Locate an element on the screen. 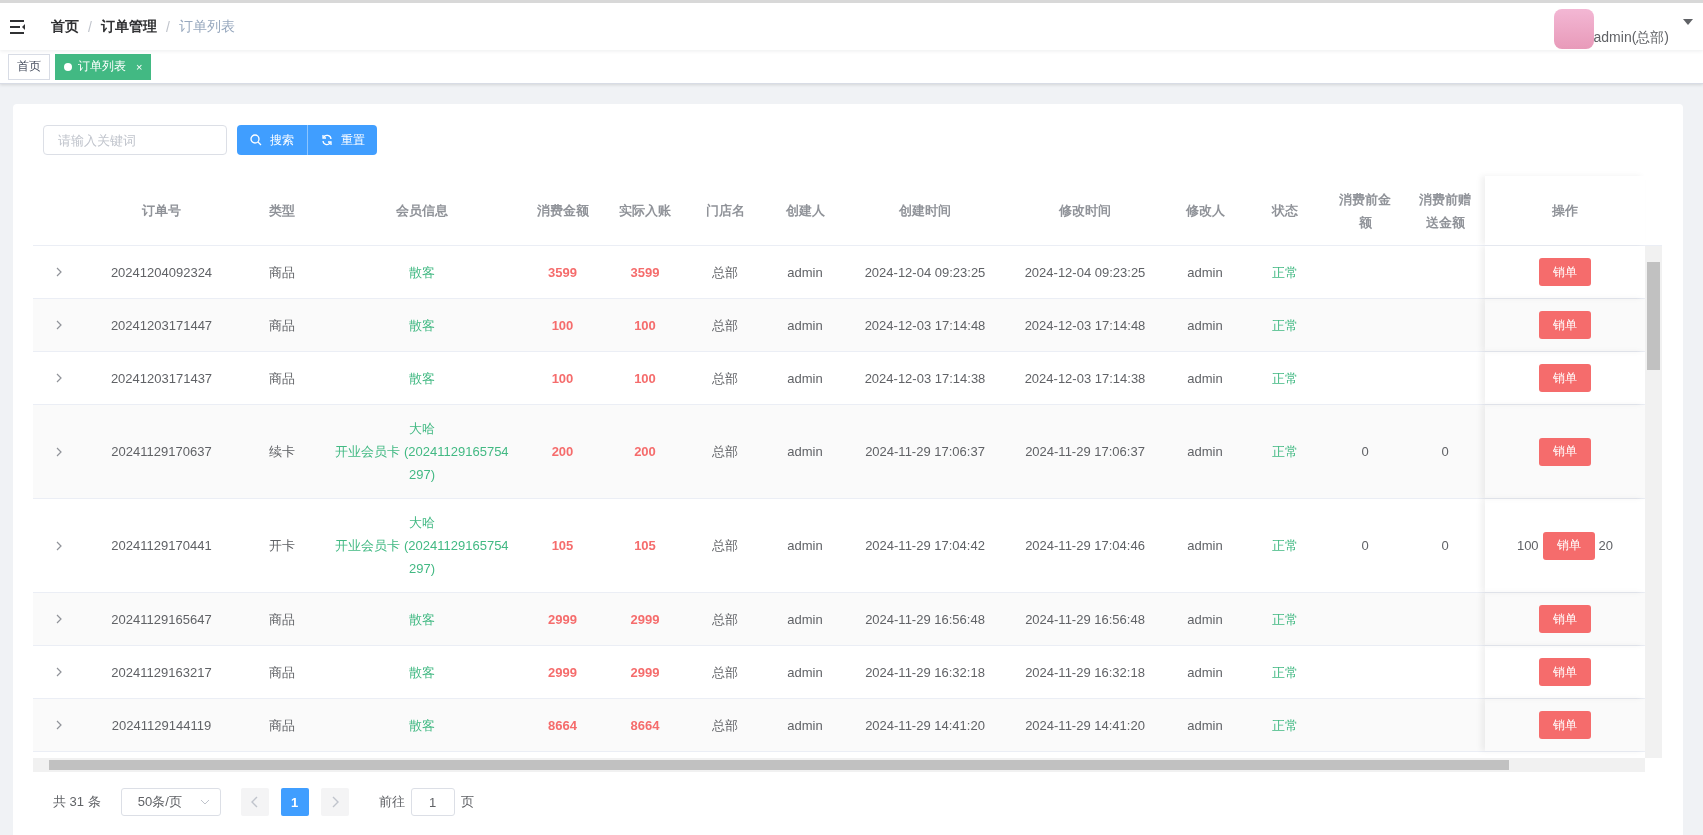 Image resolution: width=1703 pixels, height=835 pixels. column-header: 消费前金额 is located at coordinates (1365, 211).